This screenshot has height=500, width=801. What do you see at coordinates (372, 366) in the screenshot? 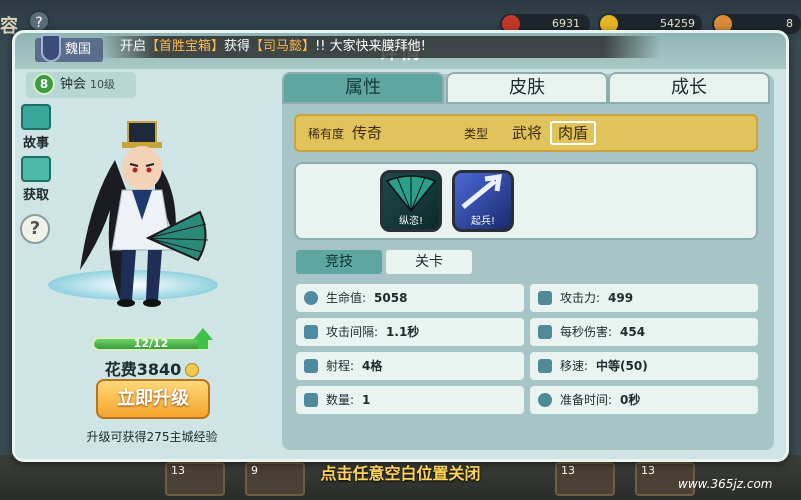
I see `stat-value: 4格` at bounding box center [372, 366].